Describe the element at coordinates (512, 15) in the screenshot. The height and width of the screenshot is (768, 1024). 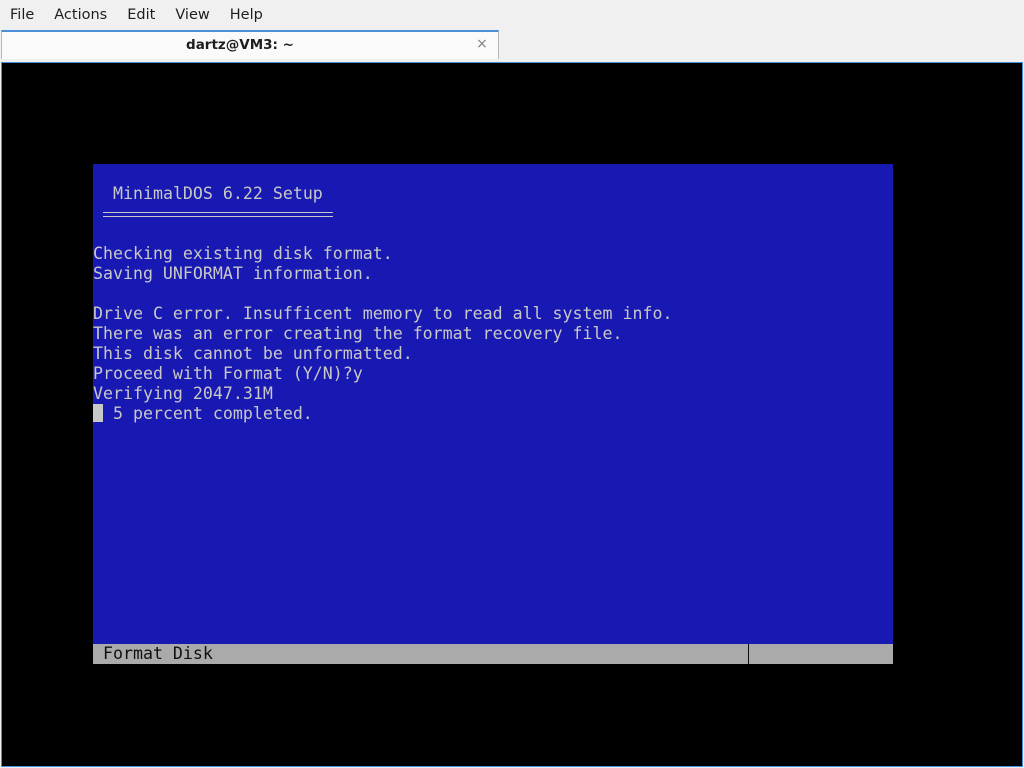
I see `menu-bar: File Actions Edit View Help` at that location.